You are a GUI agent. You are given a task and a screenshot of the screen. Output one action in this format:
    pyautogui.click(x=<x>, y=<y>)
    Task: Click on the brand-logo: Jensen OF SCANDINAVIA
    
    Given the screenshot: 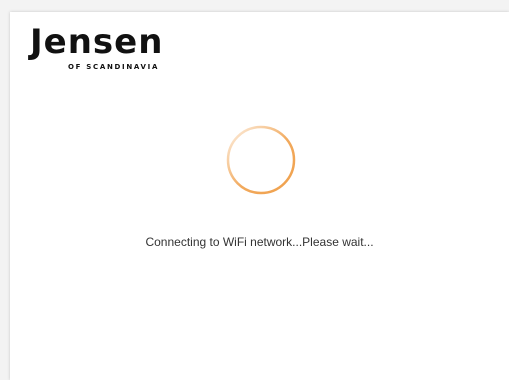 What is the action you would take?
    pyautogui.click(x=115, y=48)
    